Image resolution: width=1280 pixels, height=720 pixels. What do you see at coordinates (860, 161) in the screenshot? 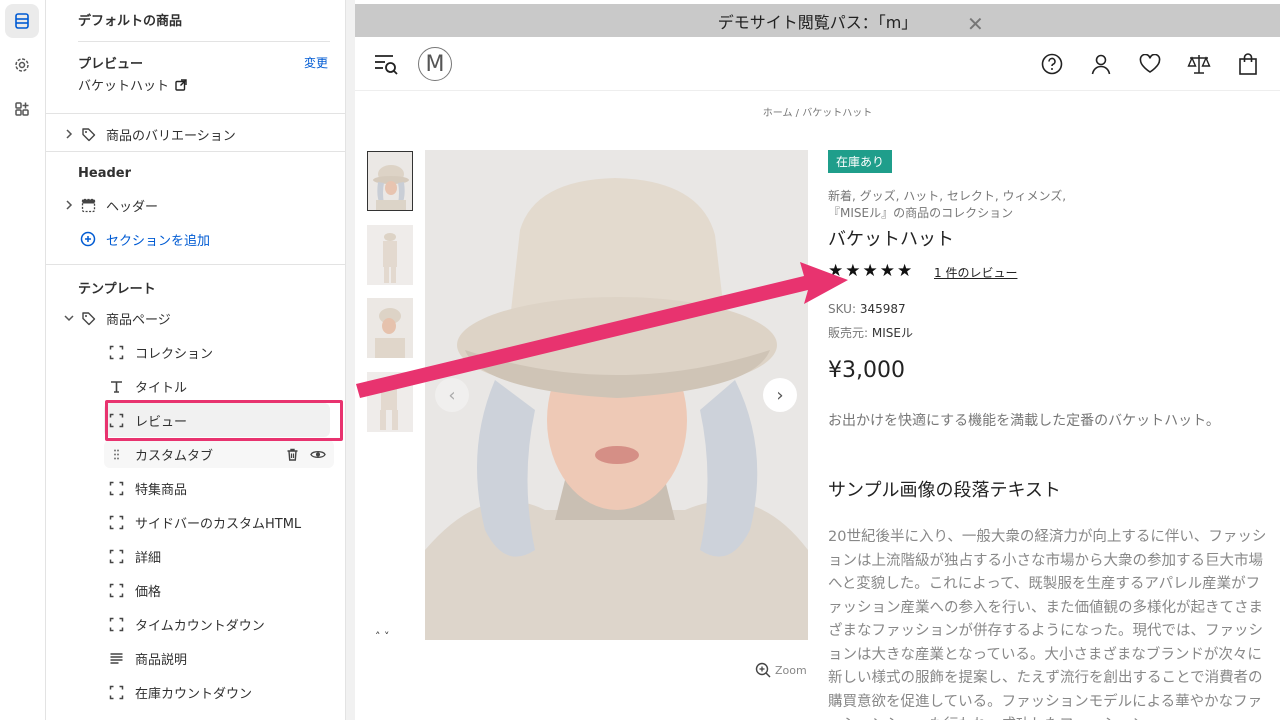
I see `stock-badge: 在庫あり` at bounding box center [860, 161].